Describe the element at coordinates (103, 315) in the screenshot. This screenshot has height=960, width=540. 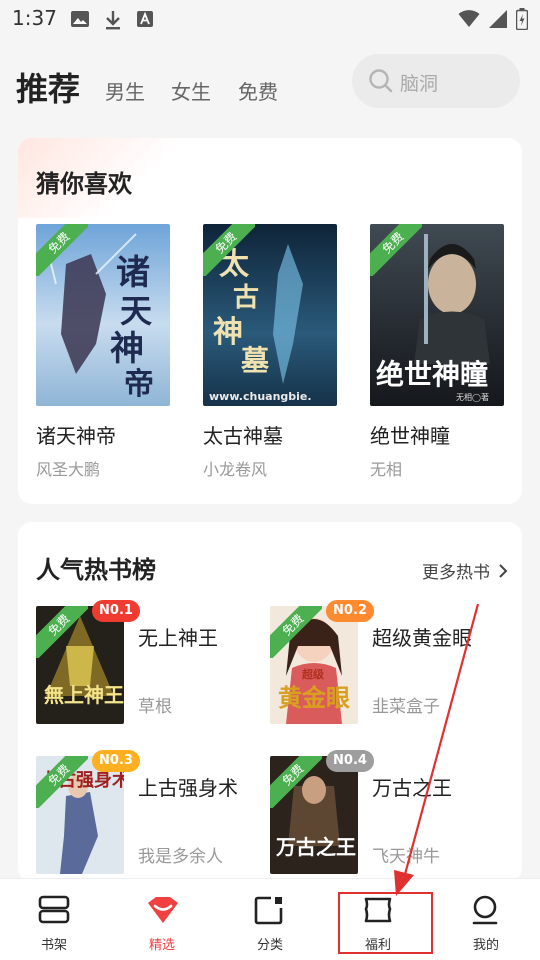
I see `book-cover: 诸 天 神 帝 免费` at that location.